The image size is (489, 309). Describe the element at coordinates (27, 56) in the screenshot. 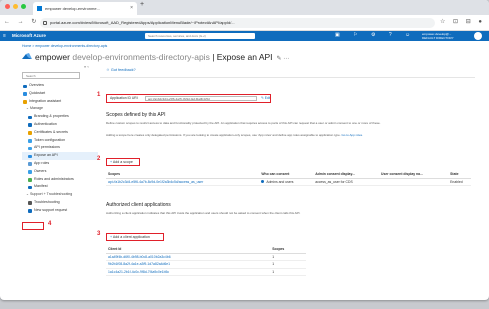

I see `app-registration-icon` at that location.